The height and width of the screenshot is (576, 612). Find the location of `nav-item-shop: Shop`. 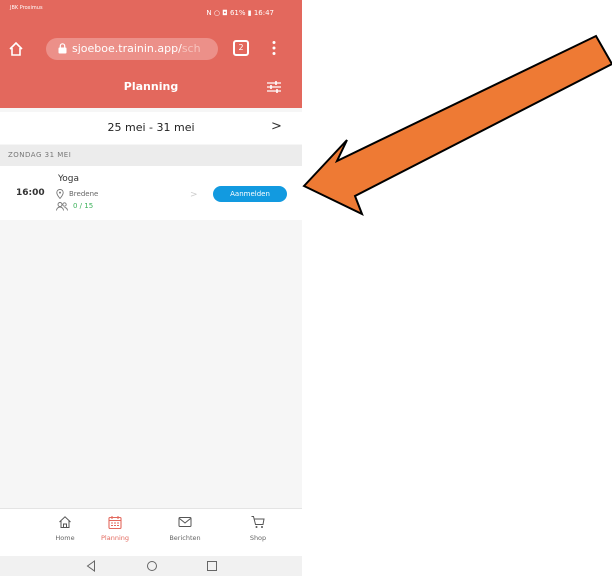

nav-item-shop: Shop is located at coordinates (258, 528).